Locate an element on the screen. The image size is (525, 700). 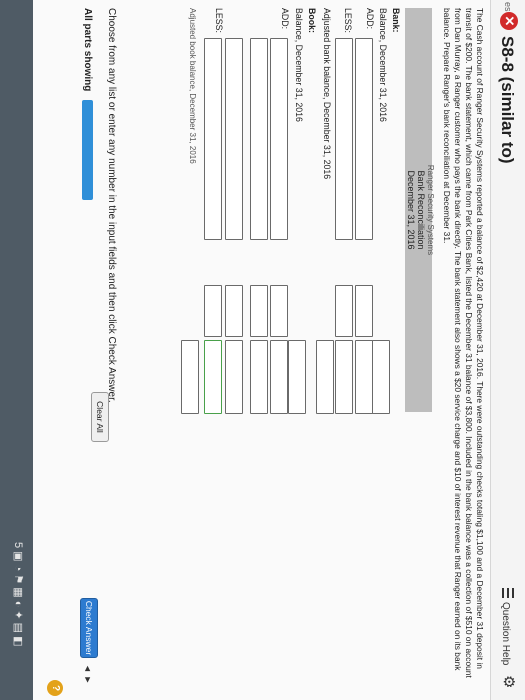
company-name: Ranger Security Systems is located at coordinates (430, 210).